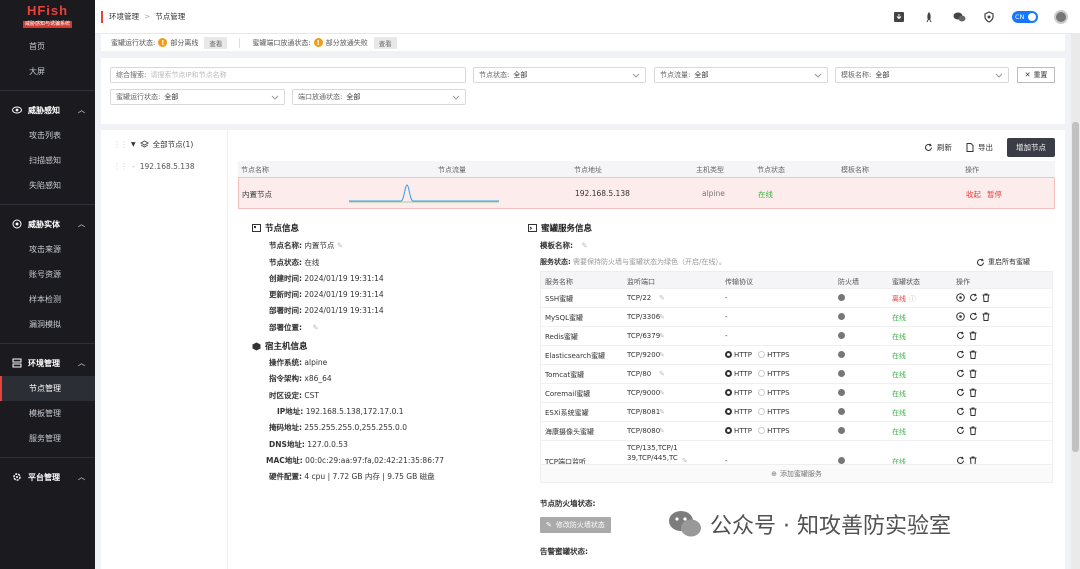 The image size is (1080, 569). I want to click on language-toggle: CN, so click(1025, 16).